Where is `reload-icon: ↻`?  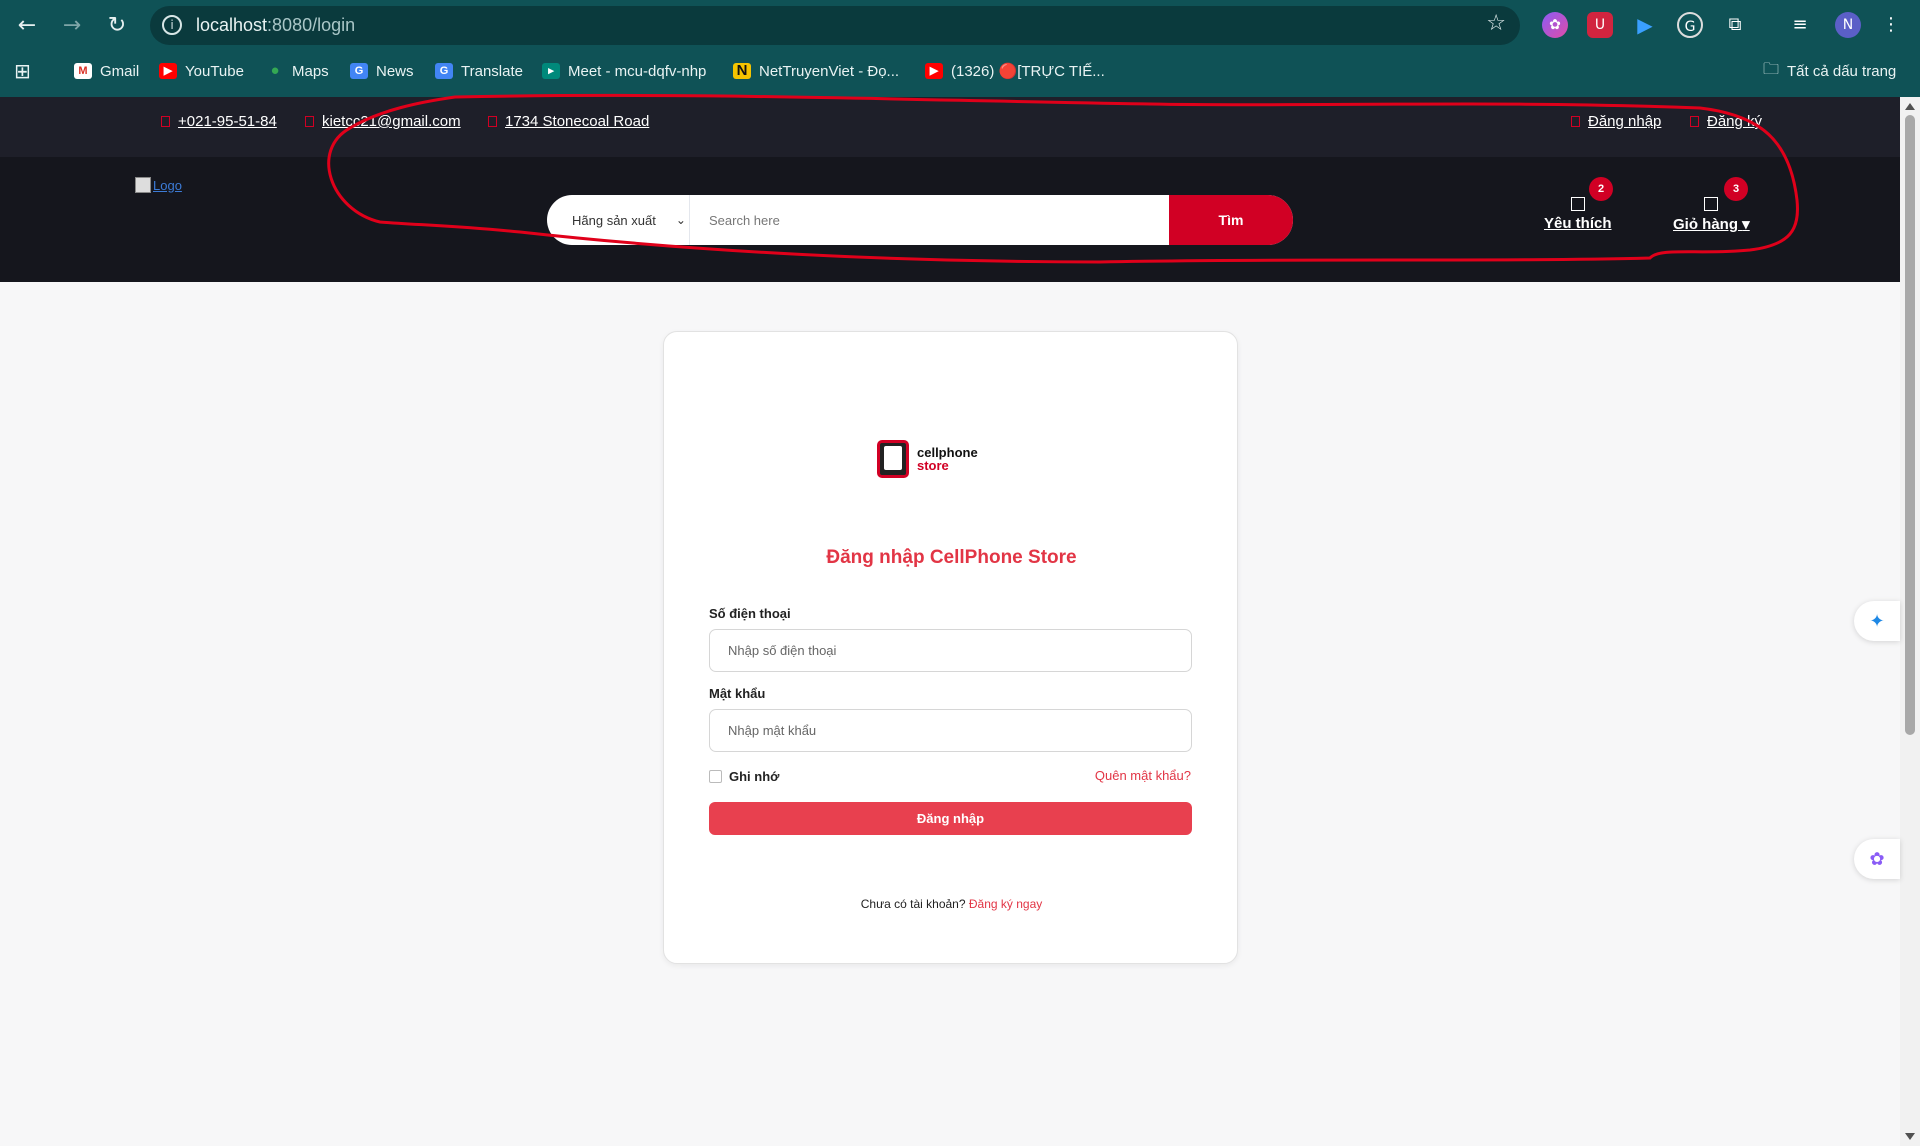
reload-icon: ↻ is located at coordinates (117, 26).